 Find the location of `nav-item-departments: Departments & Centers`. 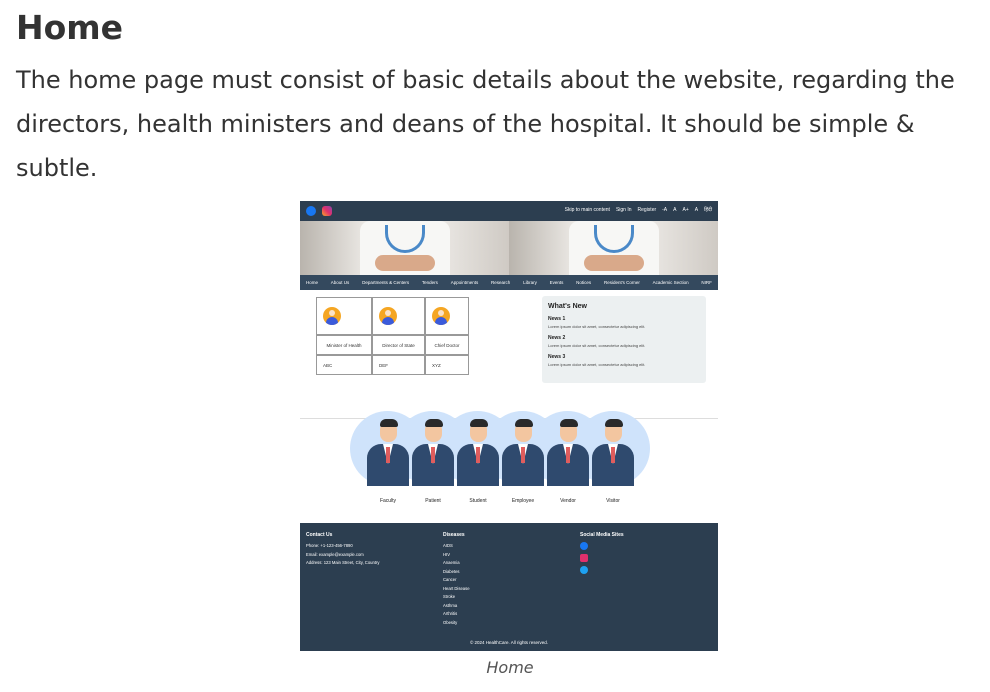

nav-item-departments: Departments & Centers is located at coordinates (385, 282).